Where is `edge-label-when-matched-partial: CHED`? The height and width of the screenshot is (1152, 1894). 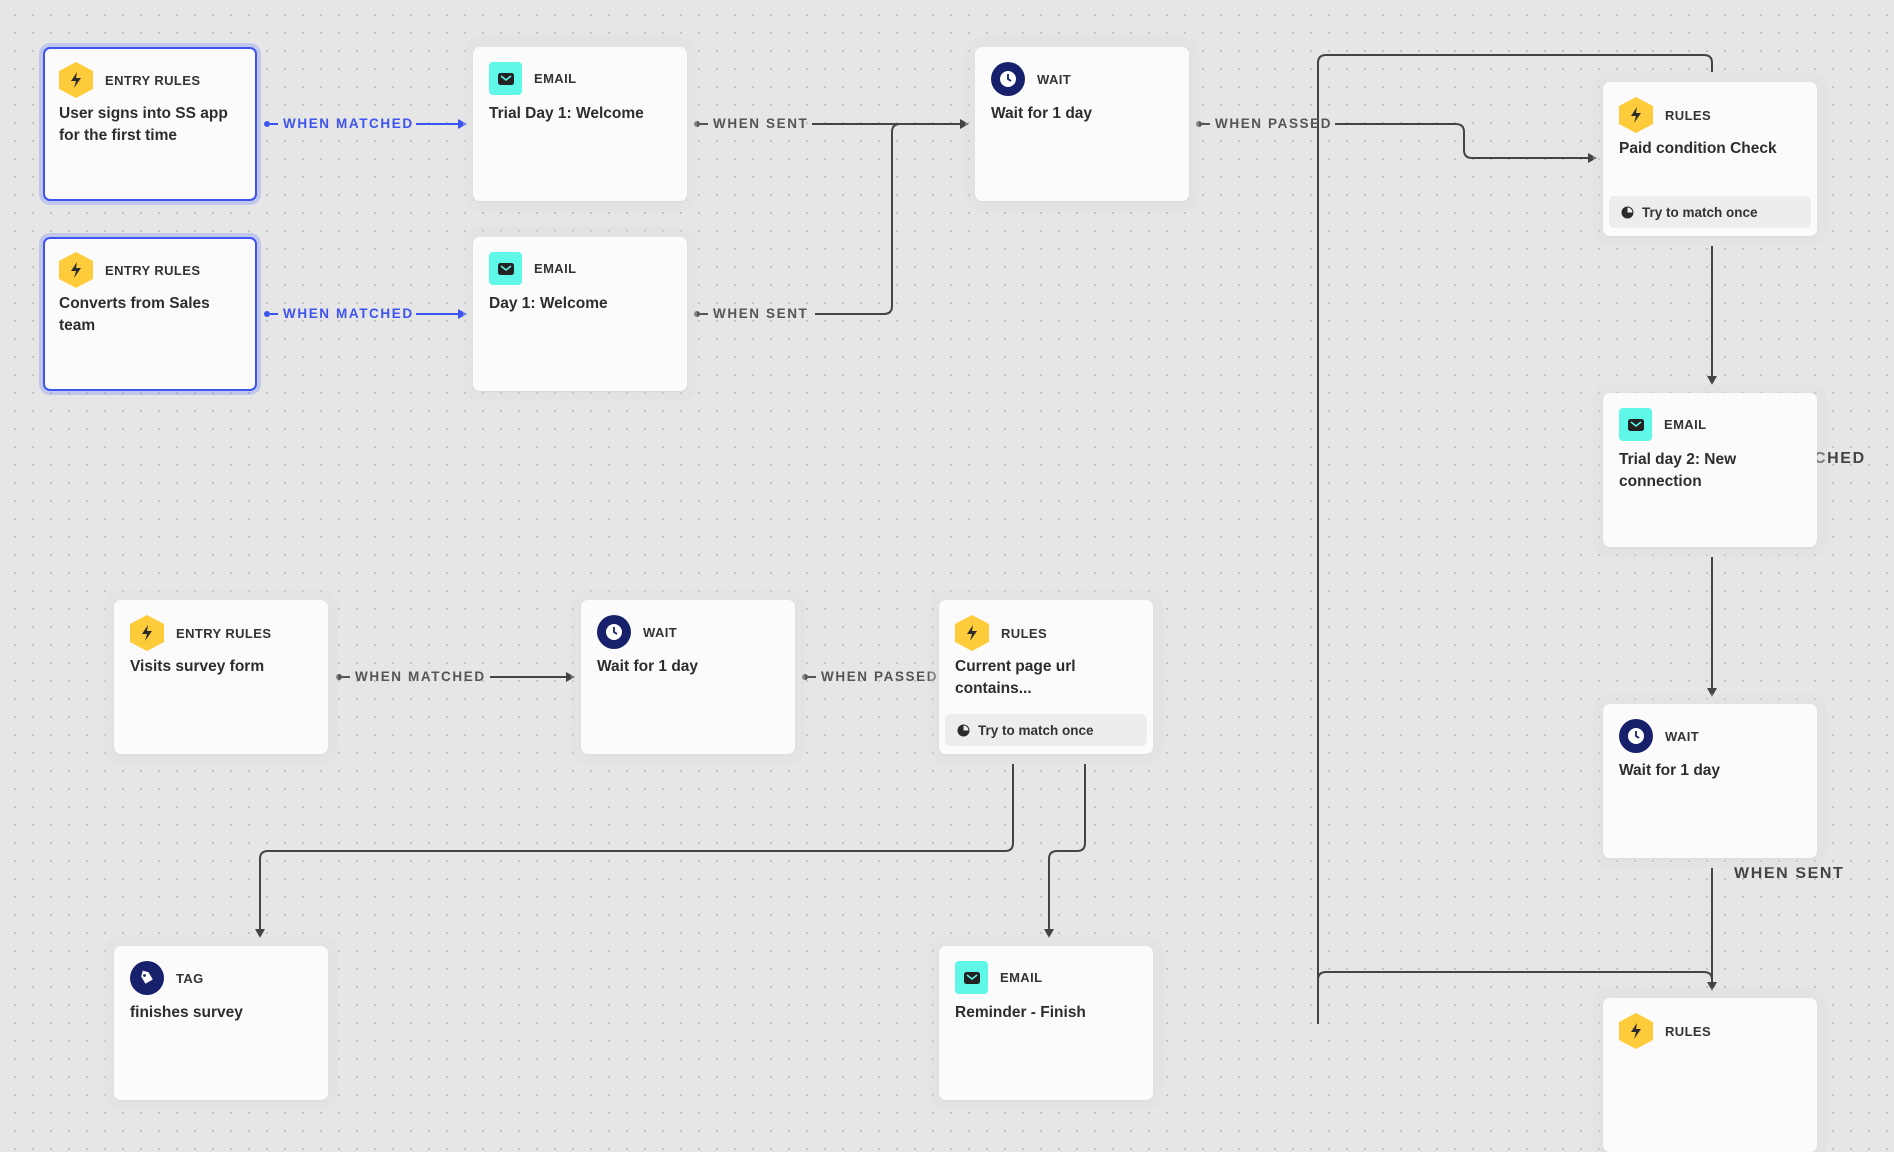 edge-label-when-matched-partial: CHED is located at coordinates (1840, 459).